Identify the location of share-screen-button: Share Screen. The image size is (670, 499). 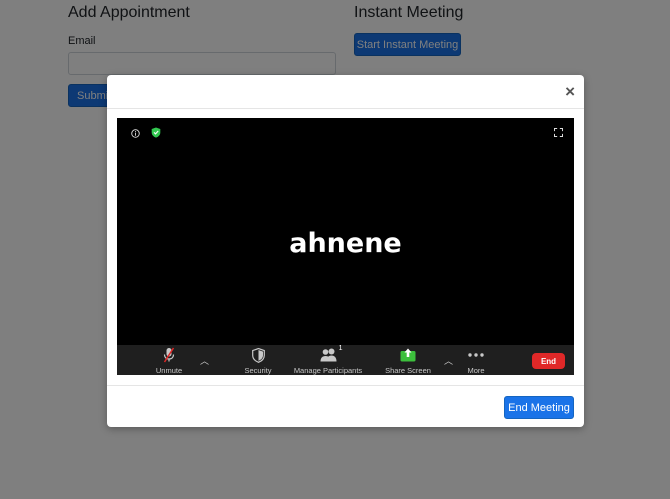
(408, 360).